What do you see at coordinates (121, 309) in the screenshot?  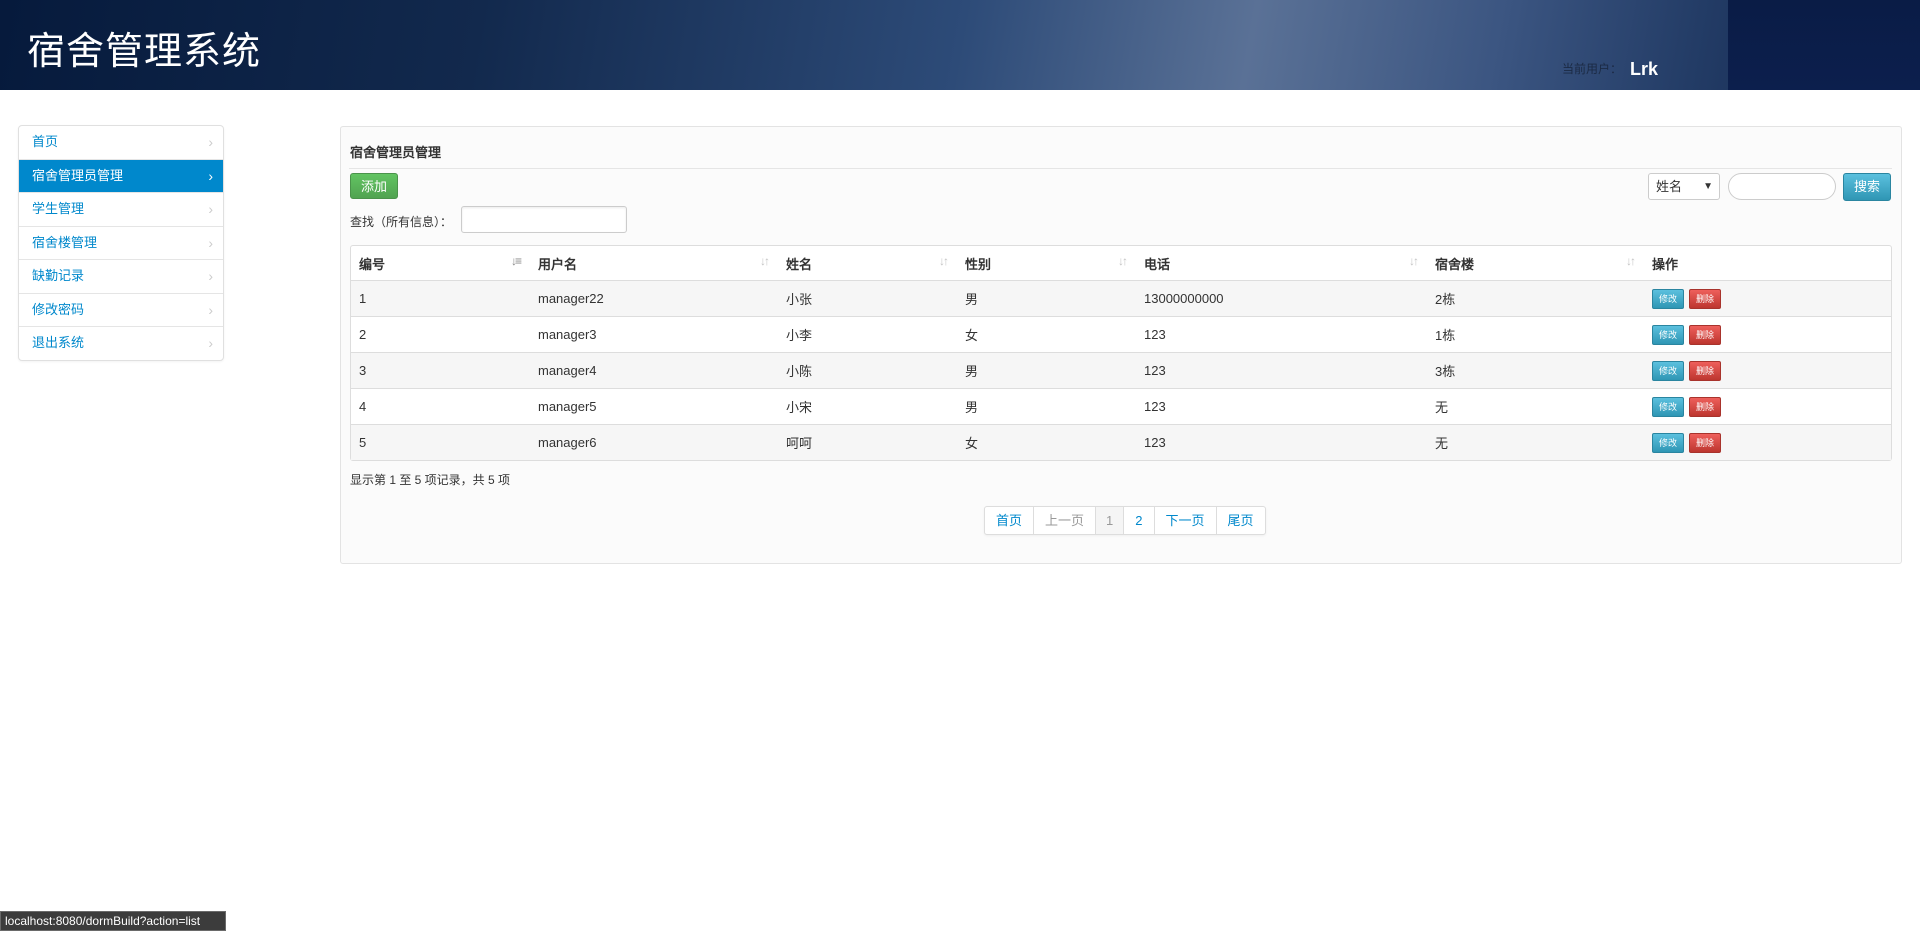 I see `sidebar-item-change-password: 修改密码 ›` at bounding box center [121, 309].